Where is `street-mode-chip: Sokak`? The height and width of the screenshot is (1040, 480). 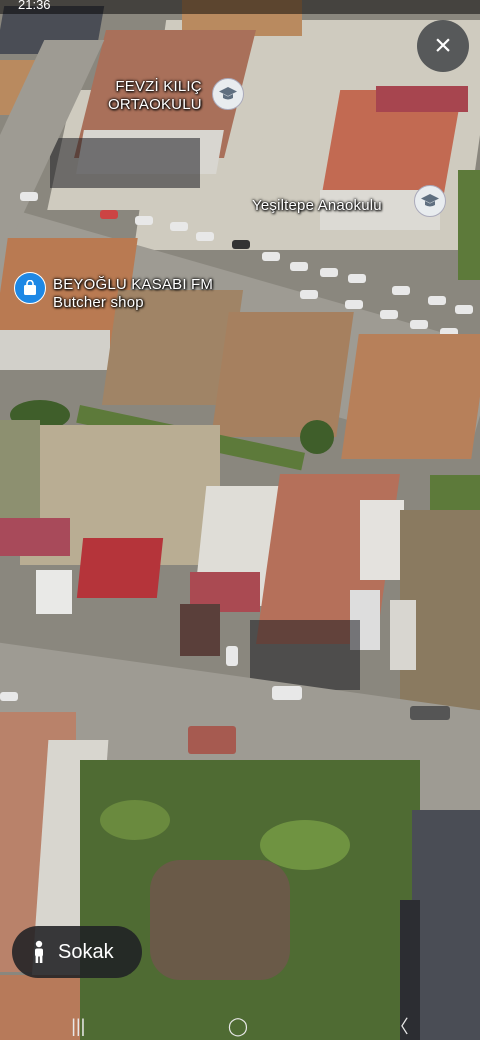
street-mode-chip: Sokak is located at coordinates (77, 952).